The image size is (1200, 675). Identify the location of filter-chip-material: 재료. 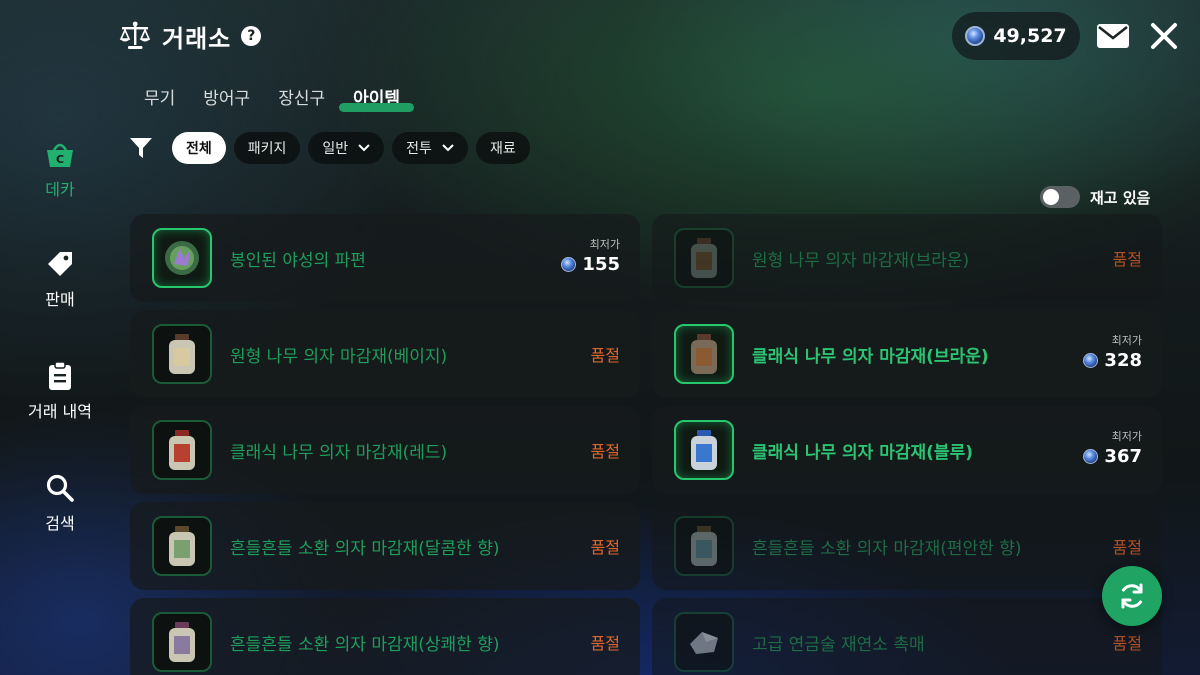
(502, 148).